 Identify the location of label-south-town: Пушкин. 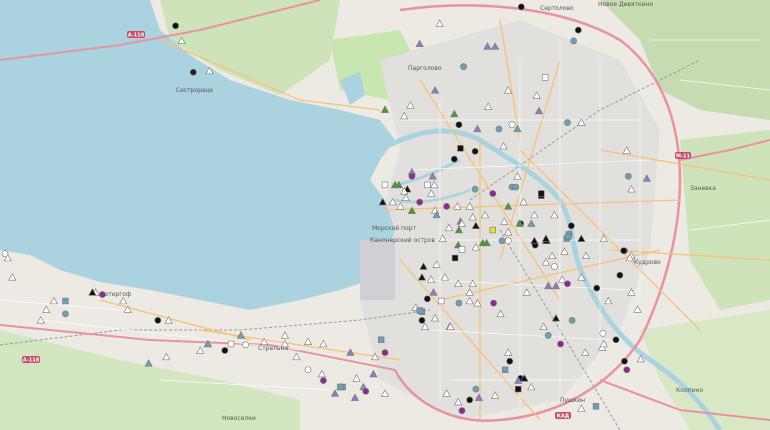
(572, 400).